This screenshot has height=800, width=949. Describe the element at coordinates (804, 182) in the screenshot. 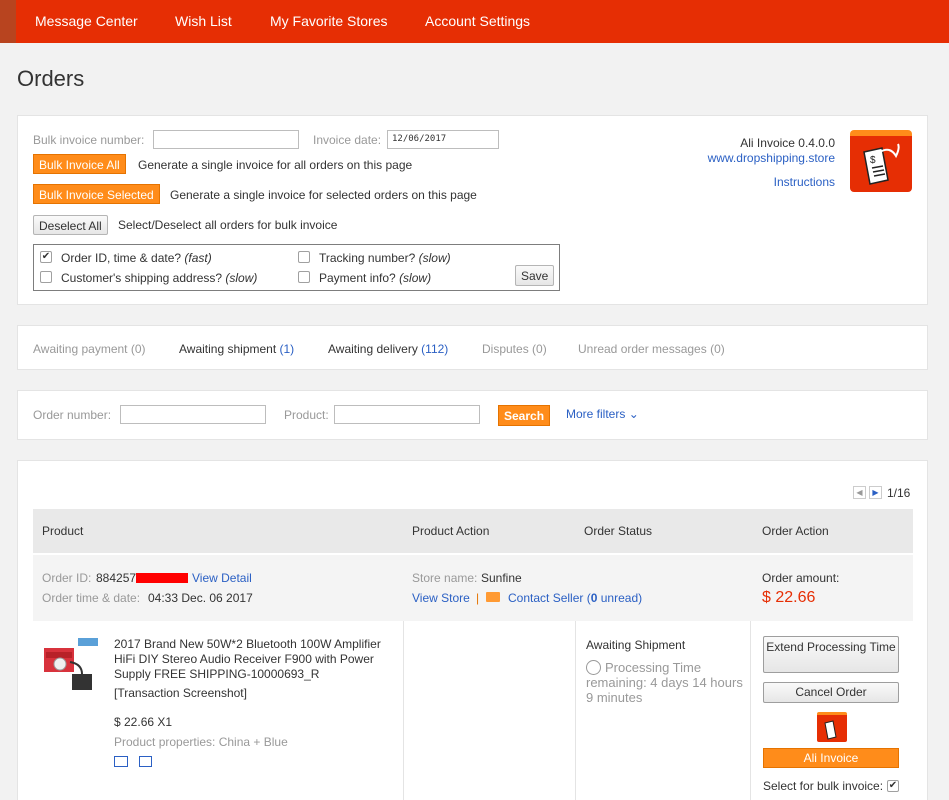

I see `instructions-link: Instructions` at that location.